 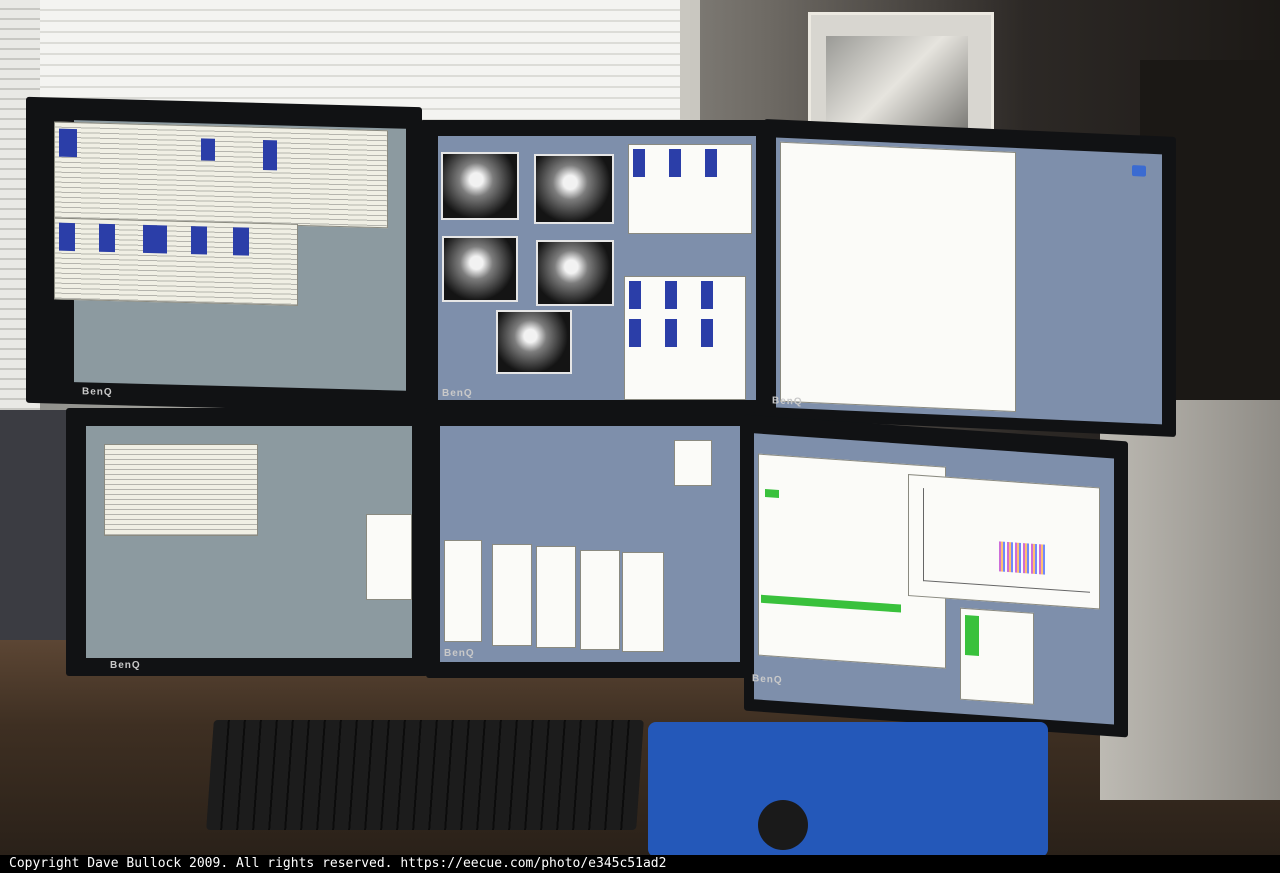 I want to click on monitor-bottom-center: BenQ, so click(x=591, y=545).